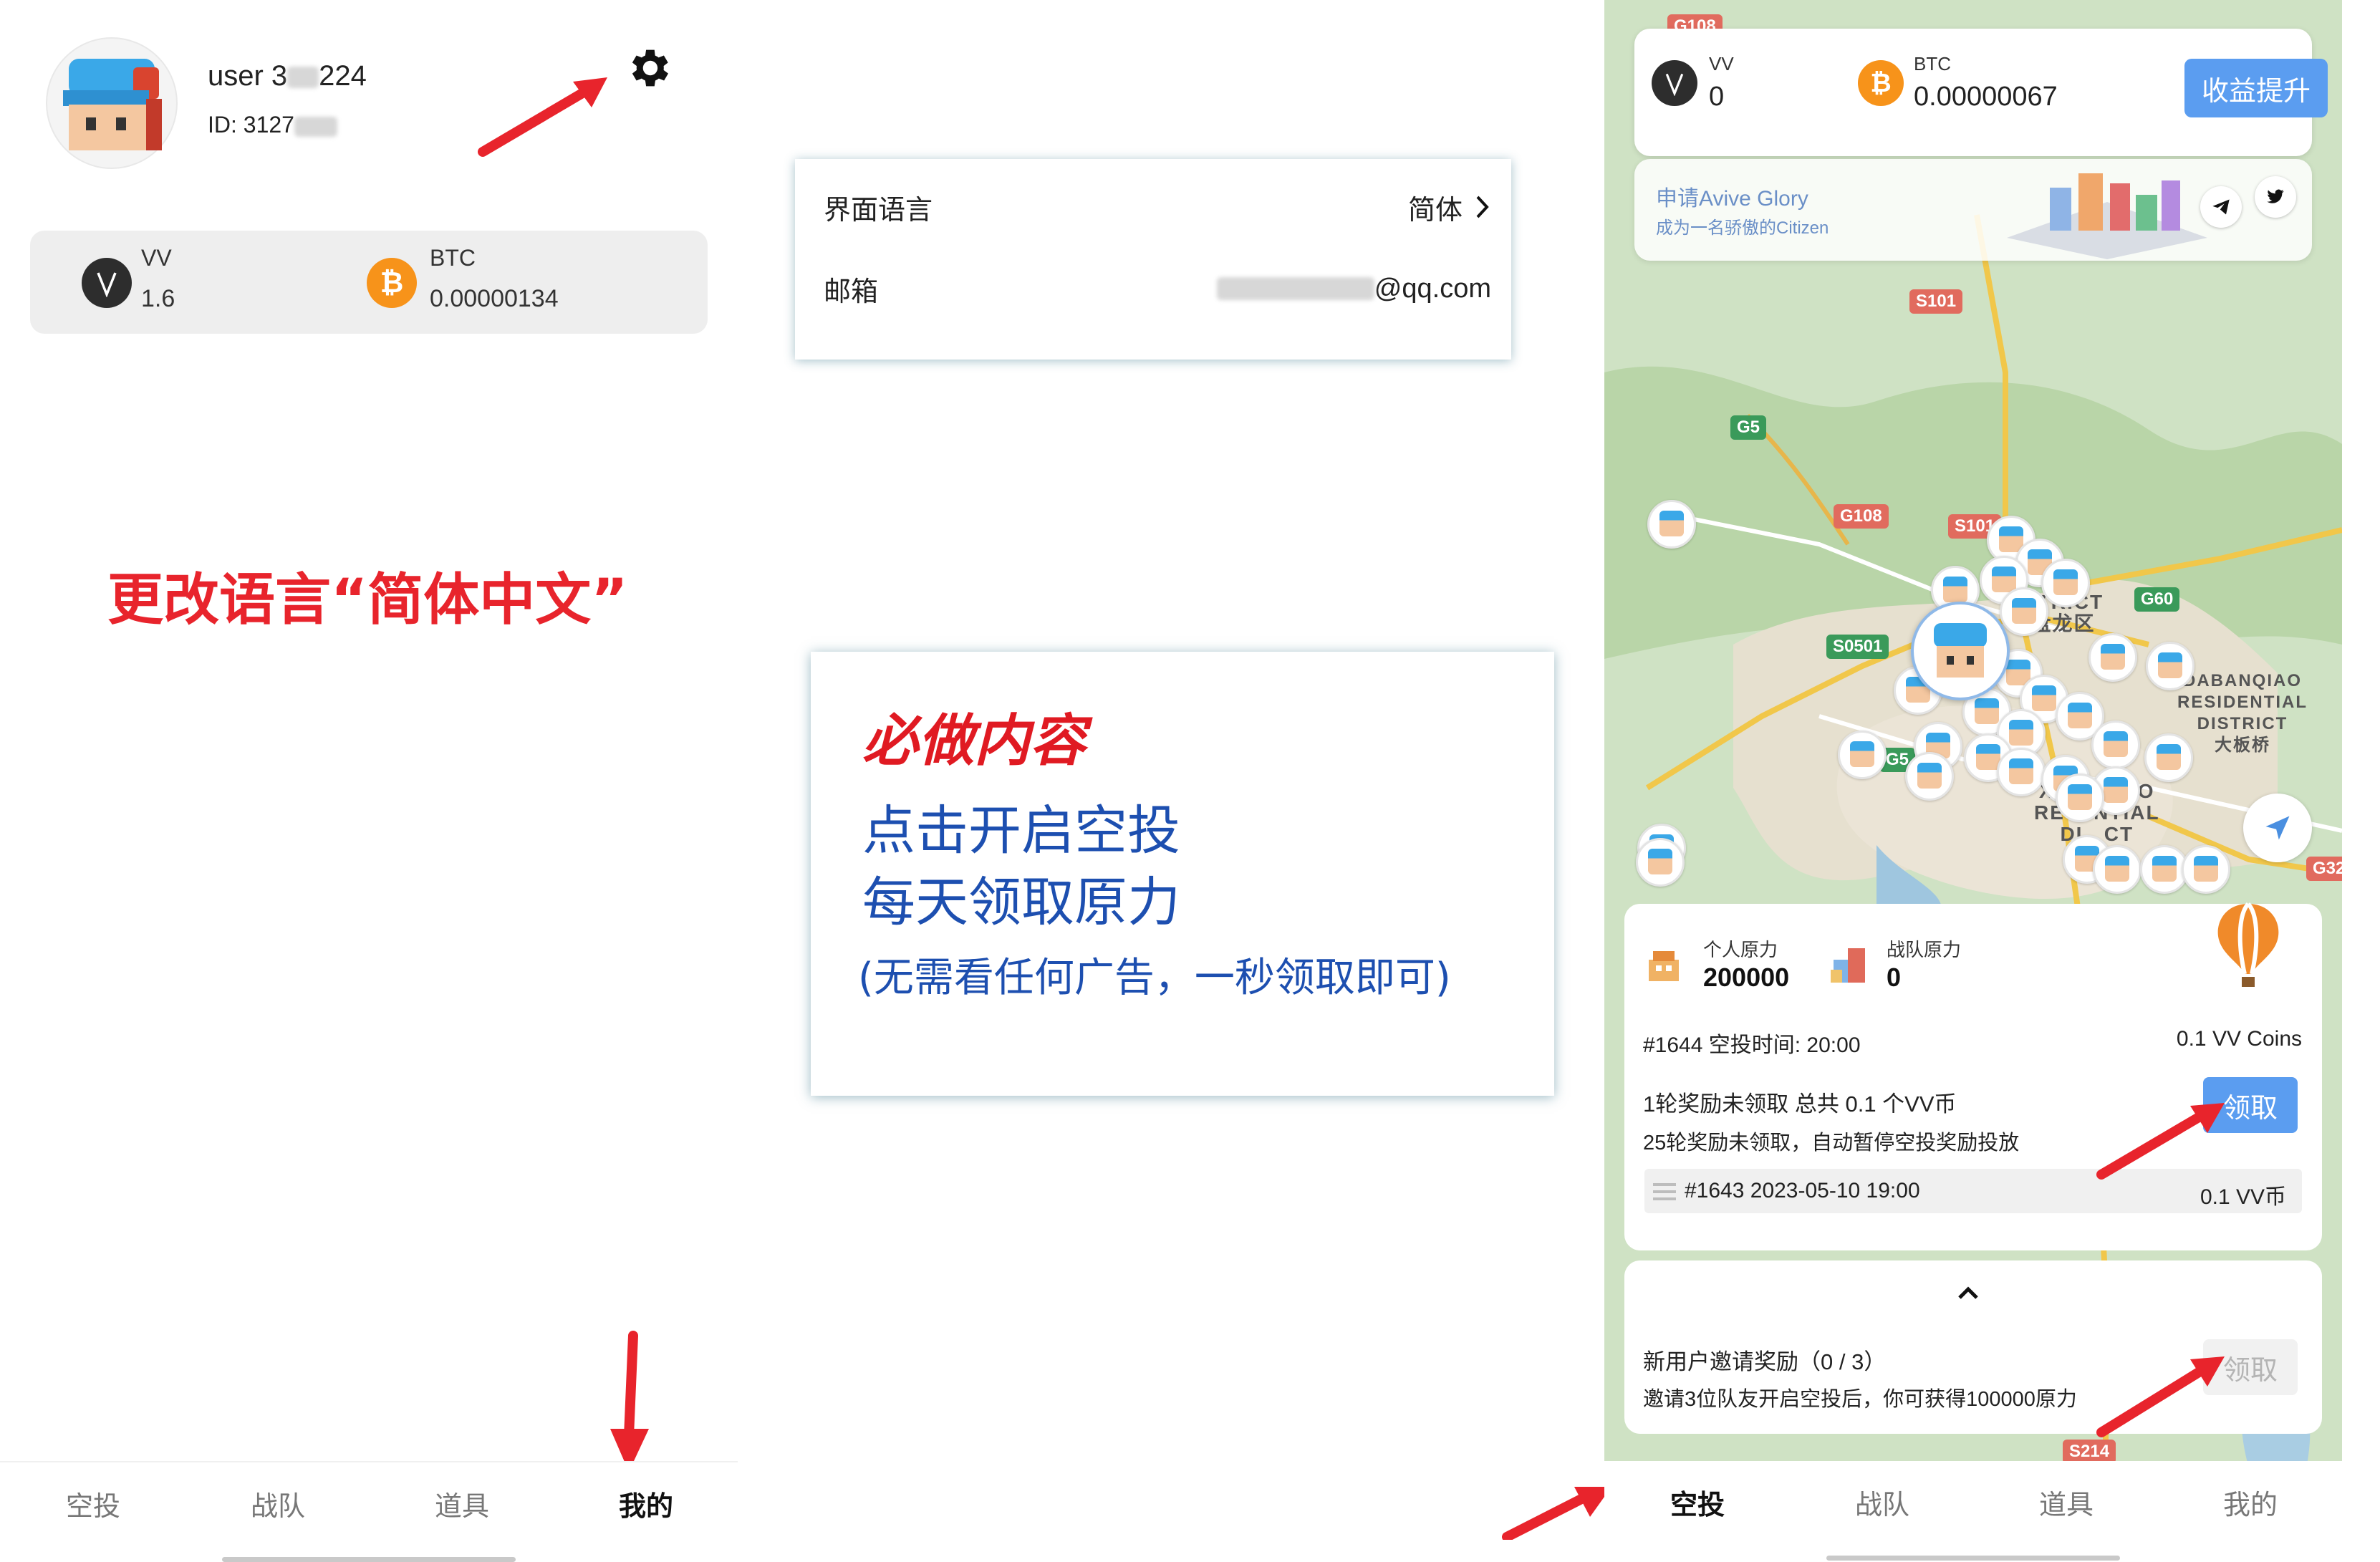  Describe the element at coordinates (1800, 1104) in the screenshot. I see `unclaimed-rewards: 1轮奖励未领取 总共 0.1 个VV币` at that location.